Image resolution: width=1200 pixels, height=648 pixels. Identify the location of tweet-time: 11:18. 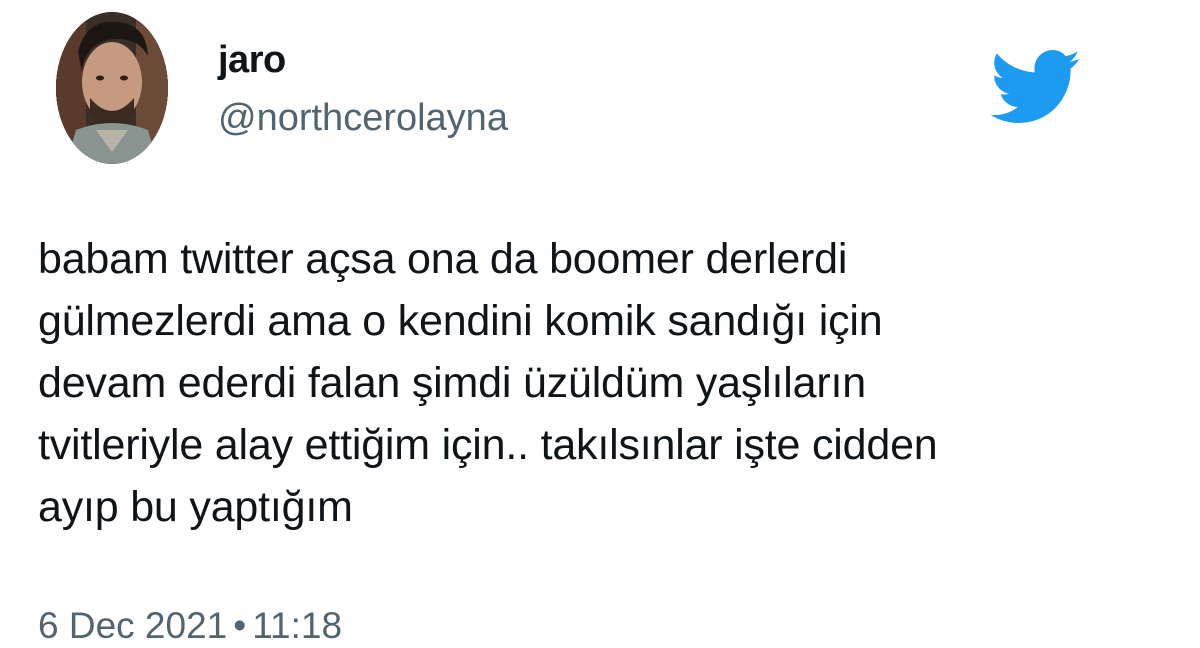
(297, 625).